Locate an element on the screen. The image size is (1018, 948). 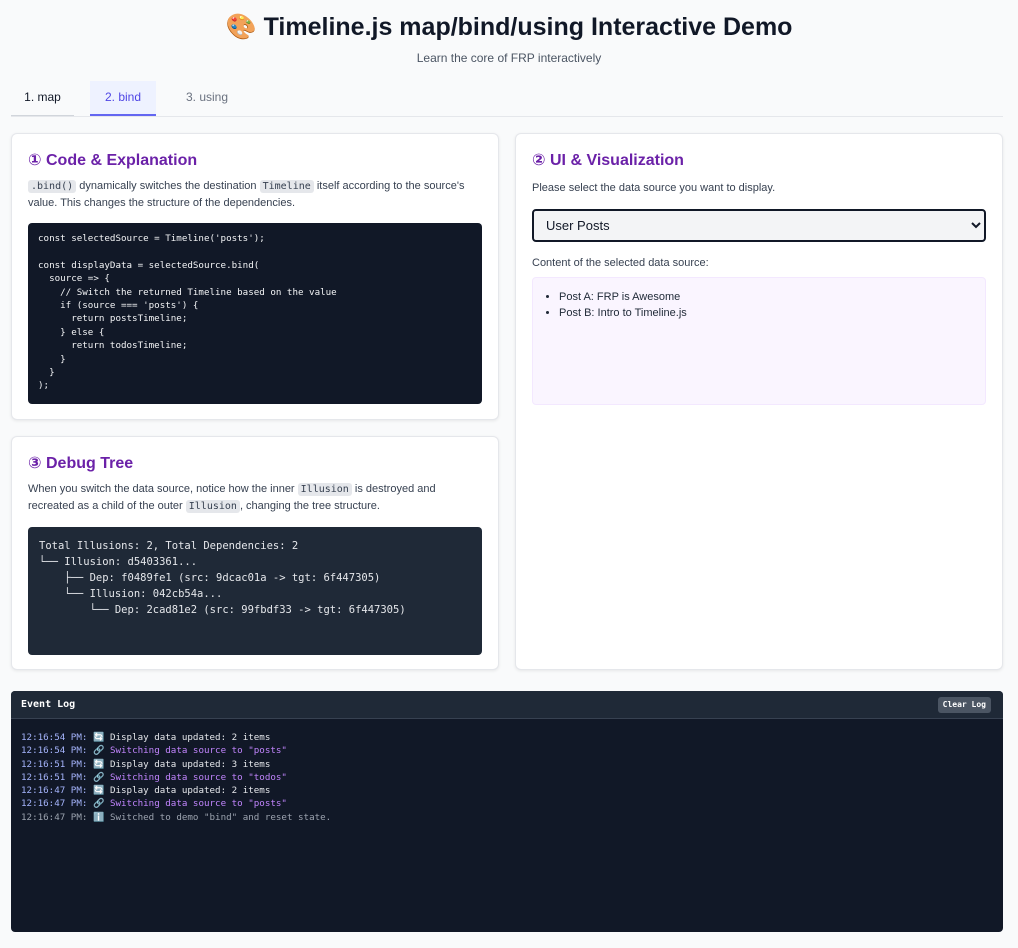
clear-log-button: Clear Log is located at coordinates (964, 705).